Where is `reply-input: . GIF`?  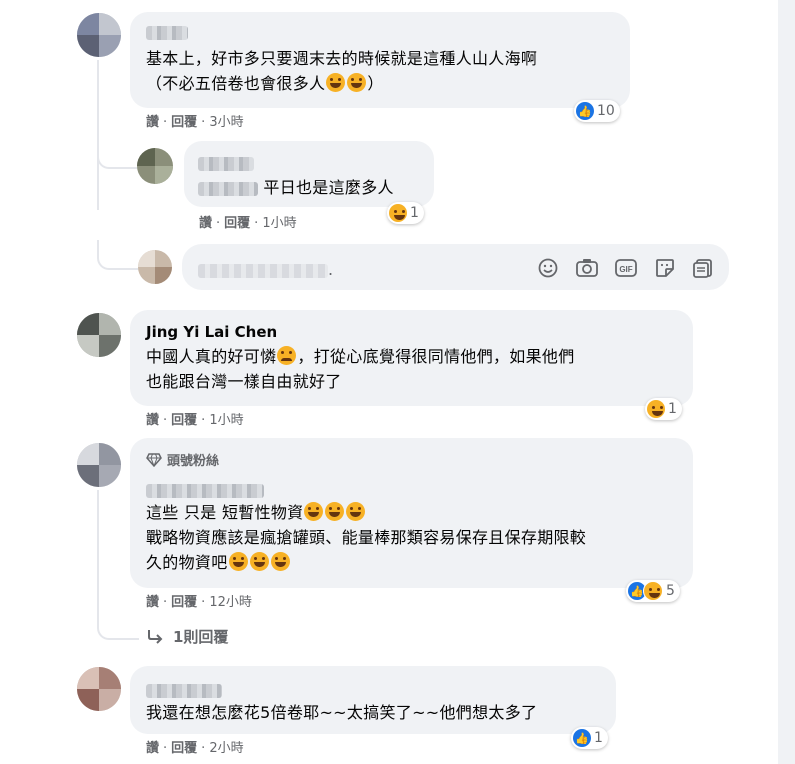 reply-input: . GIF is located at coordinates (455, 267).